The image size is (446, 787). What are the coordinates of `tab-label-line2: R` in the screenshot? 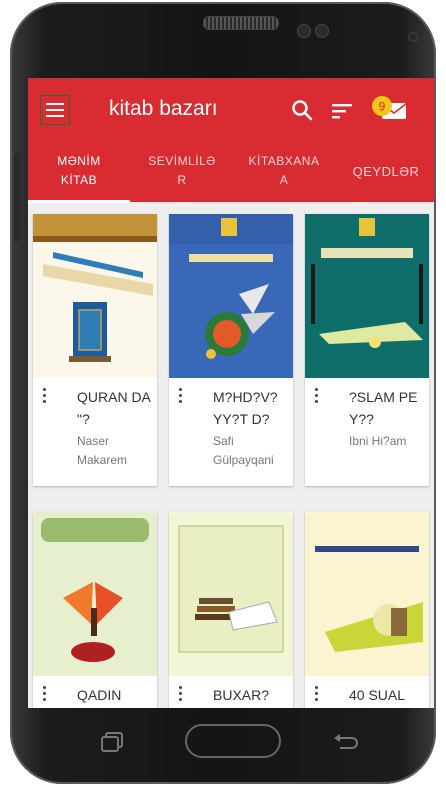 It's located at (182, 180).